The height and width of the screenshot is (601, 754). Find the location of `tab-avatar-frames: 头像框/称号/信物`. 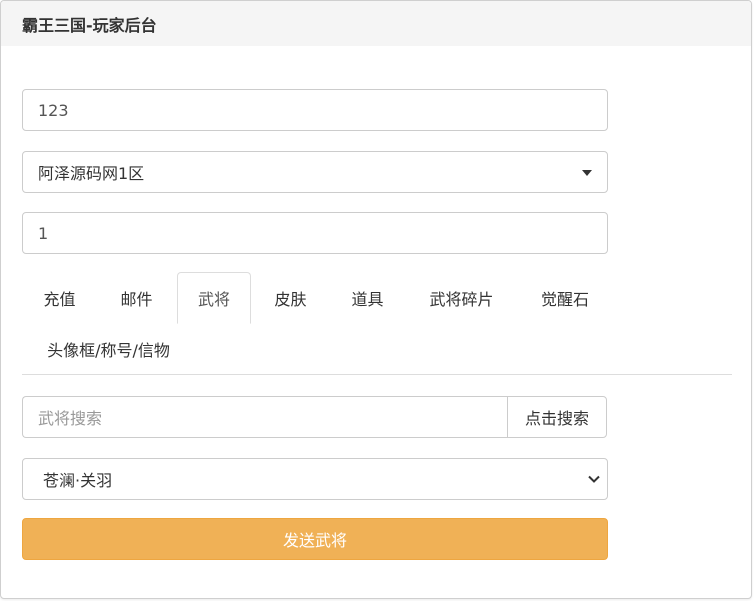

tab-avatar-frames: 头像框/称号/信物 is located at coordinates (108, 348).